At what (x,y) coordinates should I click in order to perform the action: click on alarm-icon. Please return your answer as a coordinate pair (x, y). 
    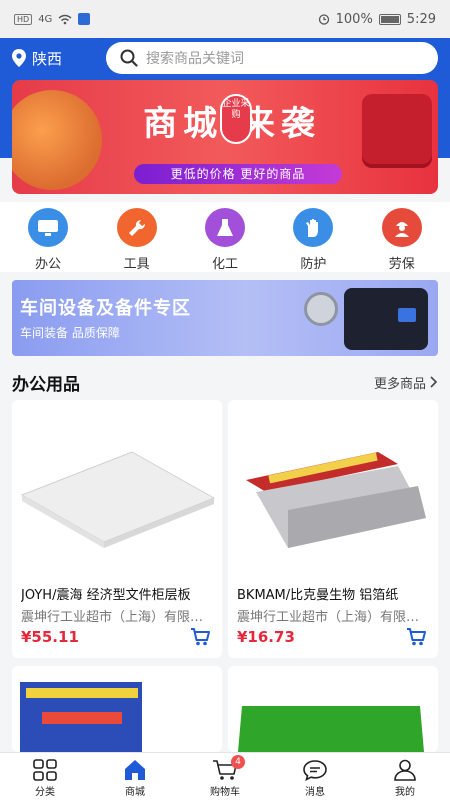
    Looking at the image, I should click on (323, 19).